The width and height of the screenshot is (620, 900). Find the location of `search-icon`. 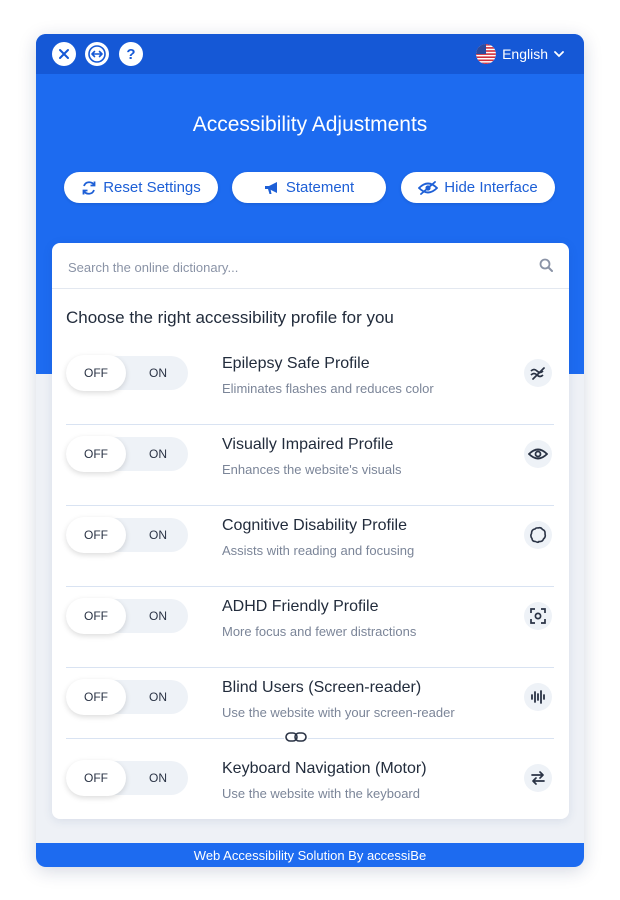

search-icon is located at coordinates (546, 265).